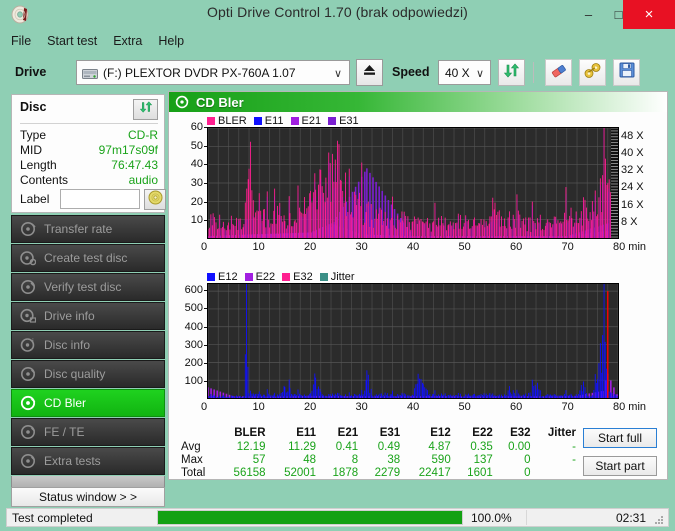  I want to click on x-tick-label: 40, so click(413, 407).